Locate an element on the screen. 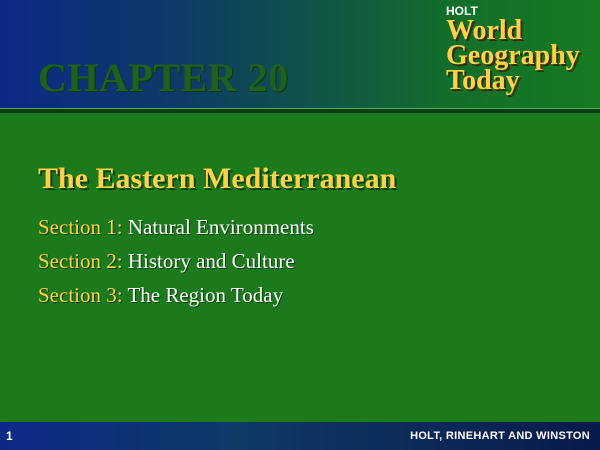 The width and height of the screenshot is (600, 450). section-label: Section 1: is located at coordinates (80, 227).